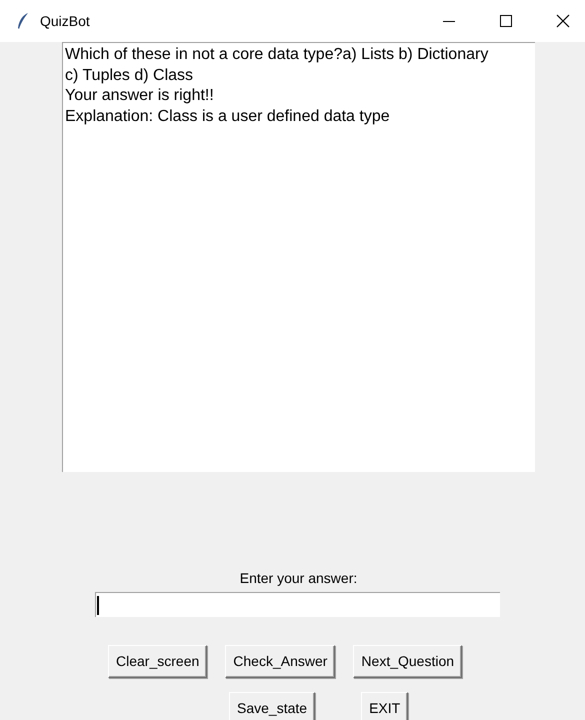  Describe the element at coordinates (65, 21) in the screenshot. I see `window-title: QuizBot` at that location.